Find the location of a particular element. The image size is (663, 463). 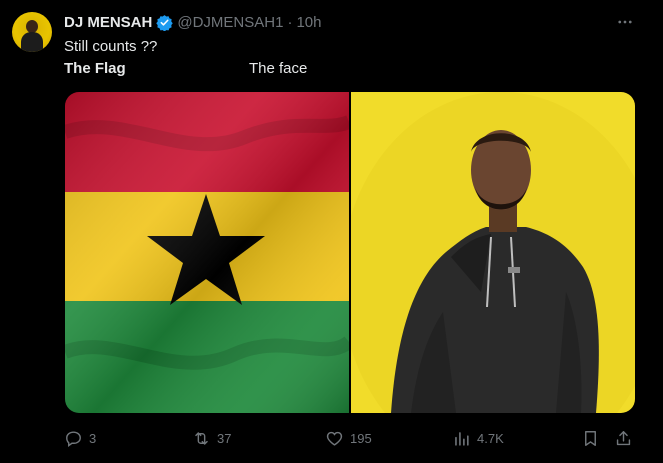

tweet-header: DJ MENSAH @DJMENSAH1 · 10h is located at coordinates (192, 22).